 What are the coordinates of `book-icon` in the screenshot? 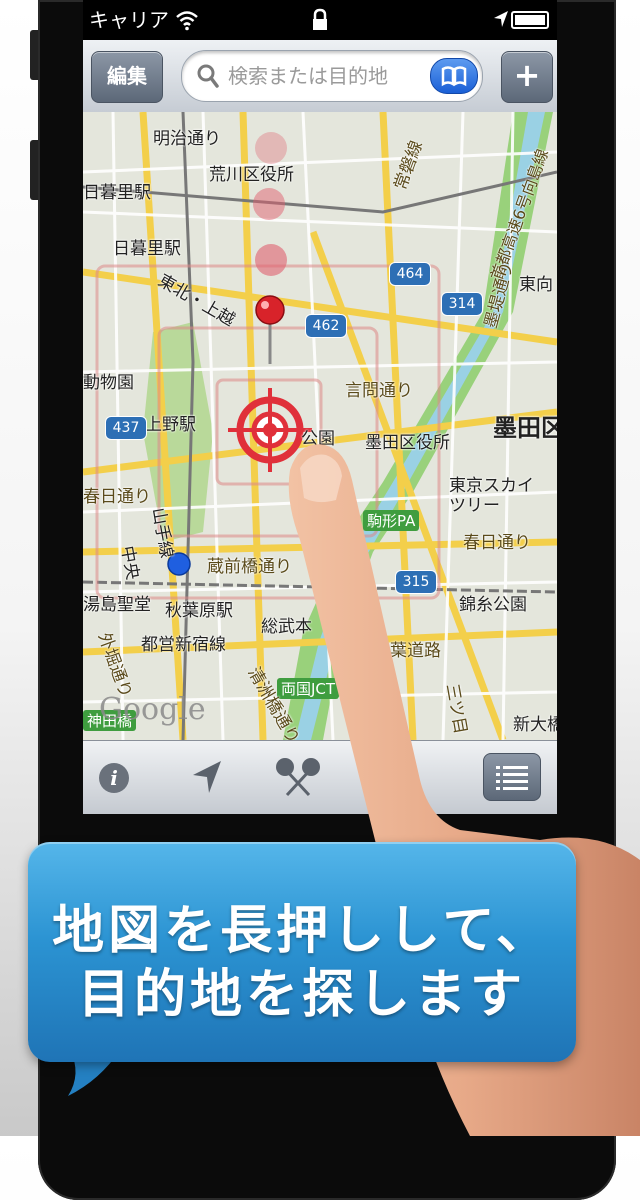 It's located at (454, 76).